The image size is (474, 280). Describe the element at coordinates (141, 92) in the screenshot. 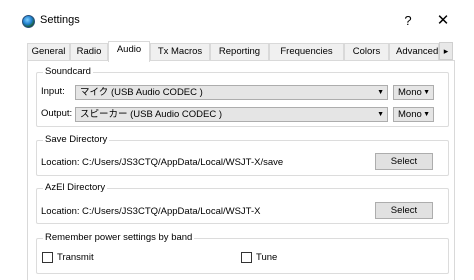

I see `input-device-value: マイク (USB Audio CODEC )` at that location.